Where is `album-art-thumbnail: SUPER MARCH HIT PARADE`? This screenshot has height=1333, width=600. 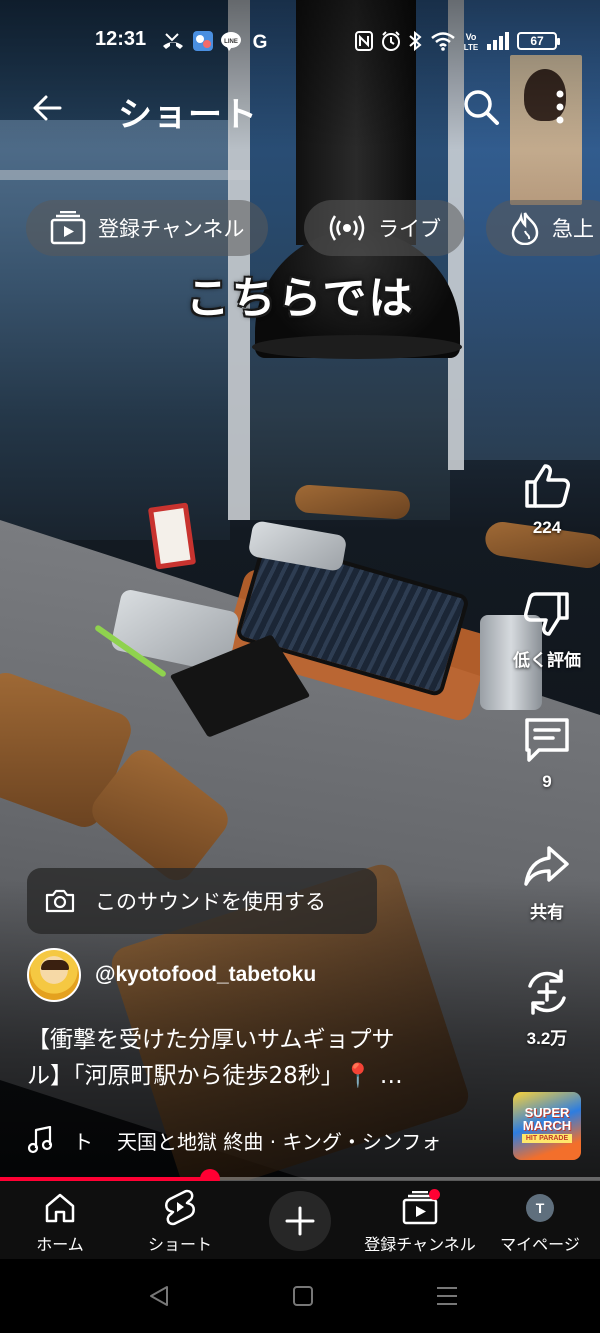
album-art-thumbnail: SUPER MARCH HIT PARADE is located at coordinates (547, 1126).